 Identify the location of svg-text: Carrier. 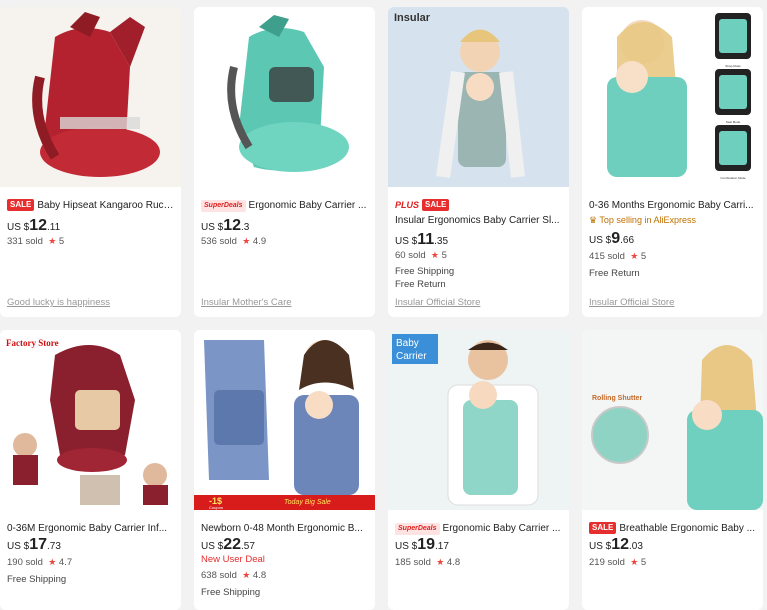
(411, 356).